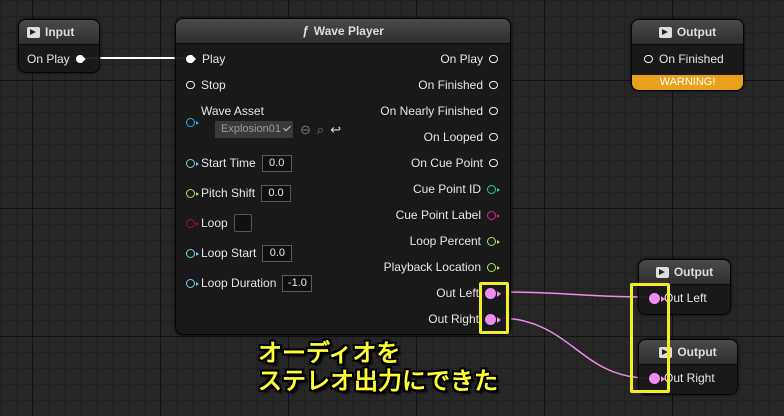  What do you see at coordinates (229, 253) in the screenshot?
I see `loop-start-label: Loop Start` at bounding box center [229, 253].